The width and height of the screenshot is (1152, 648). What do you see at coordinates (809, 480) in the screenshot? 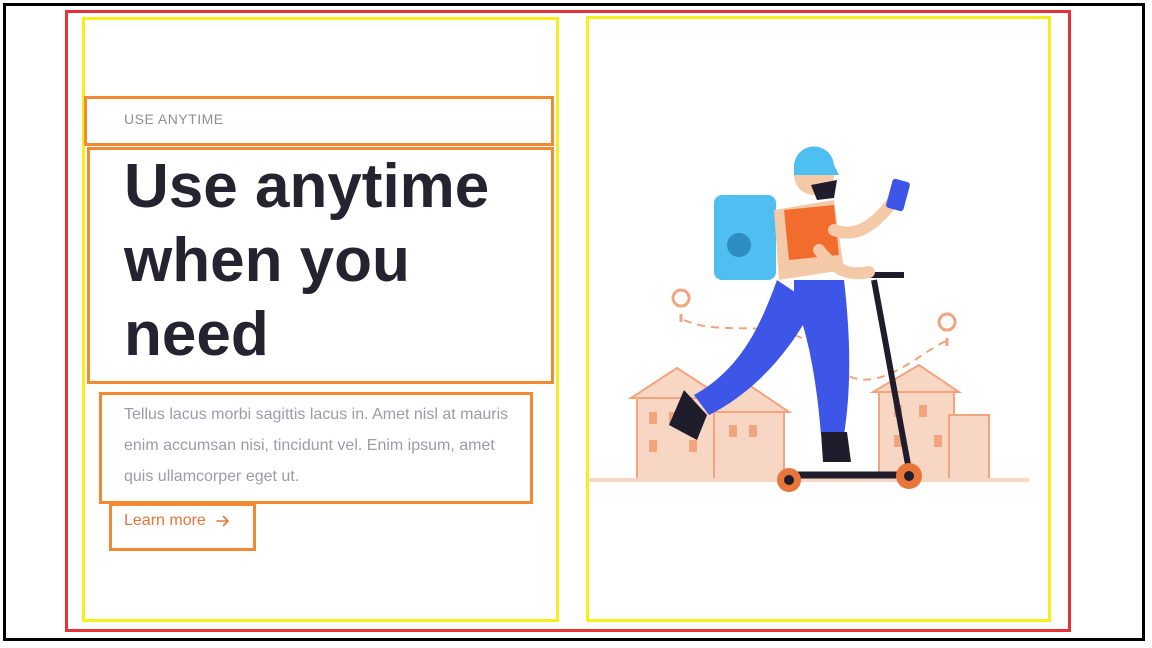
I see `ground-line` at bounding box center [809, 480].